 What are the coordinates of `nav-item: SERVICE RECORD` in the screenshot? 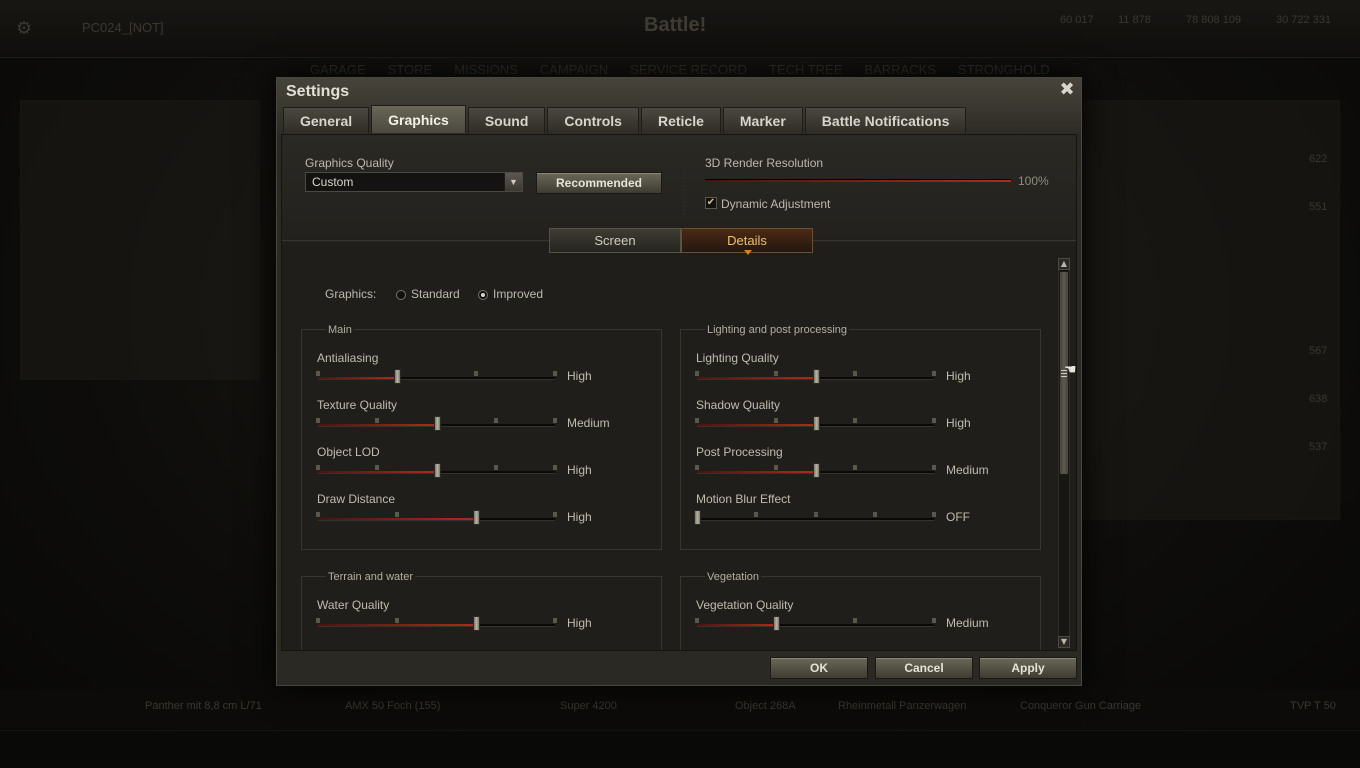 It's located at (688, 69).